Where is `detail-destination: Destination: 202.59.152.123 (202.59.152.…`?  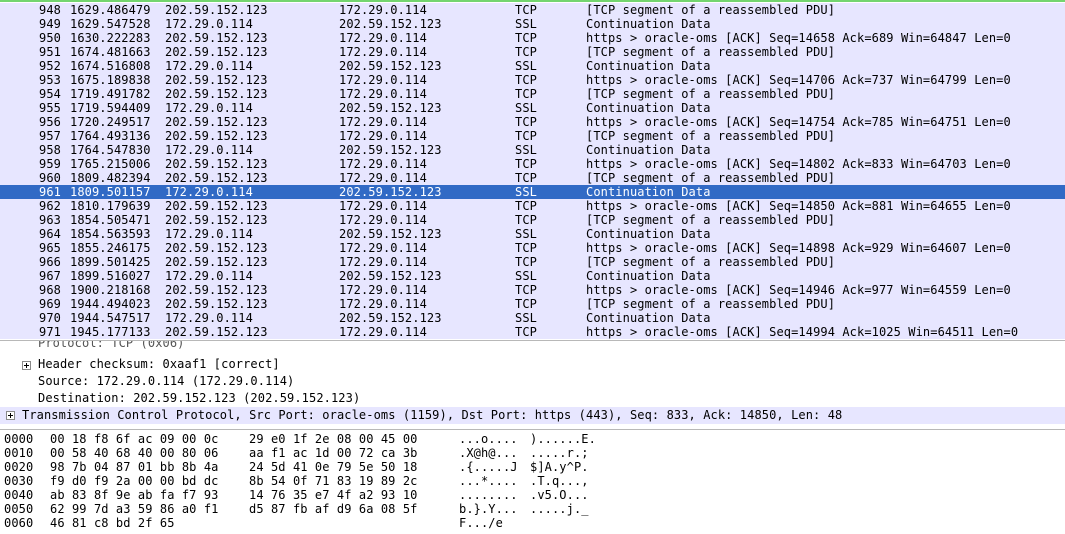 detail-destination: Destination: 202.59.152.123 (202.59.152.… is located at coordinates (199, 398).